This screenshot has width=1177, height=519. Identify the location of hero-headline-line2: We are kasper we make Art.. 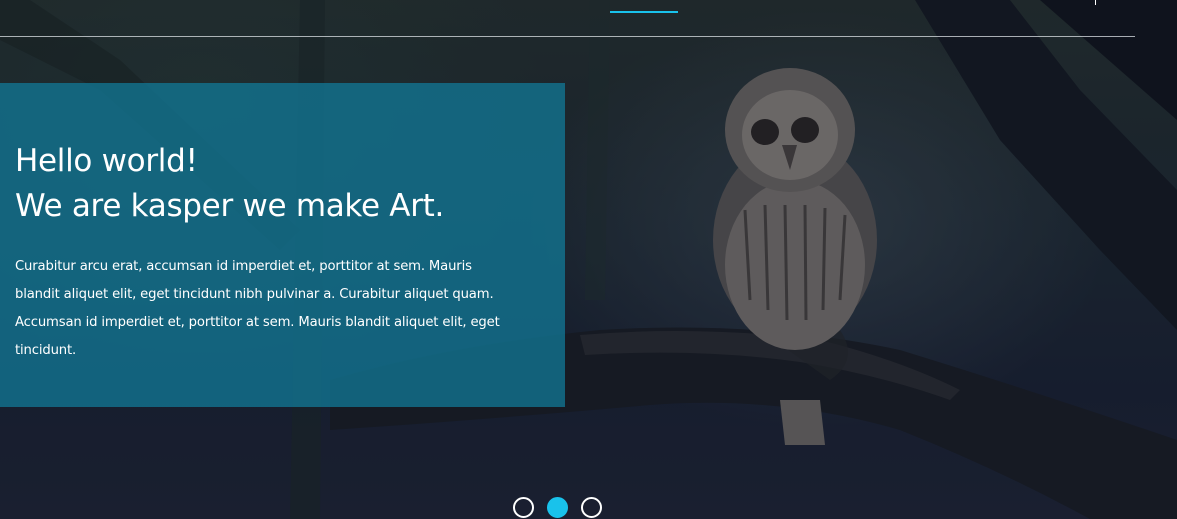
(230, 206).